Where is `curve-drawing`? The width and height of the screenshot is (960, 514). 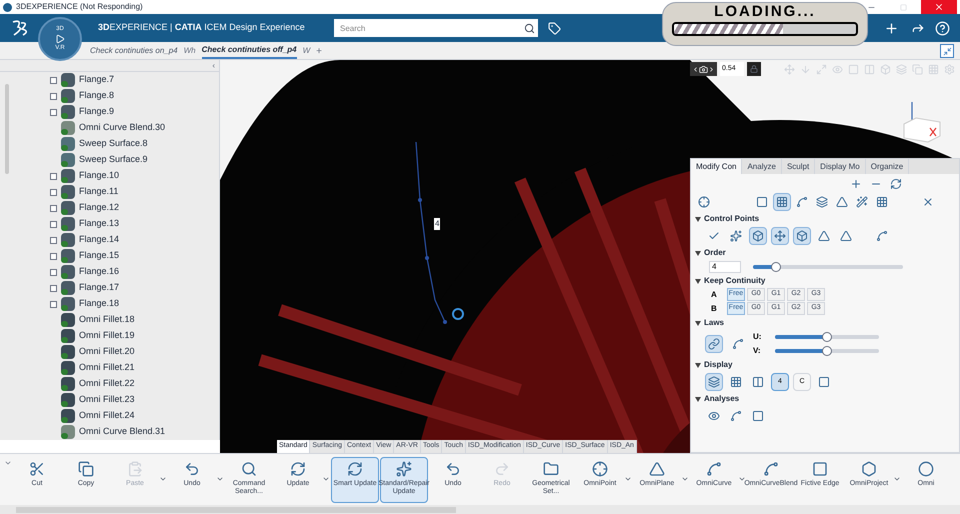 curve-drawing is located at coordinates (439, 233).